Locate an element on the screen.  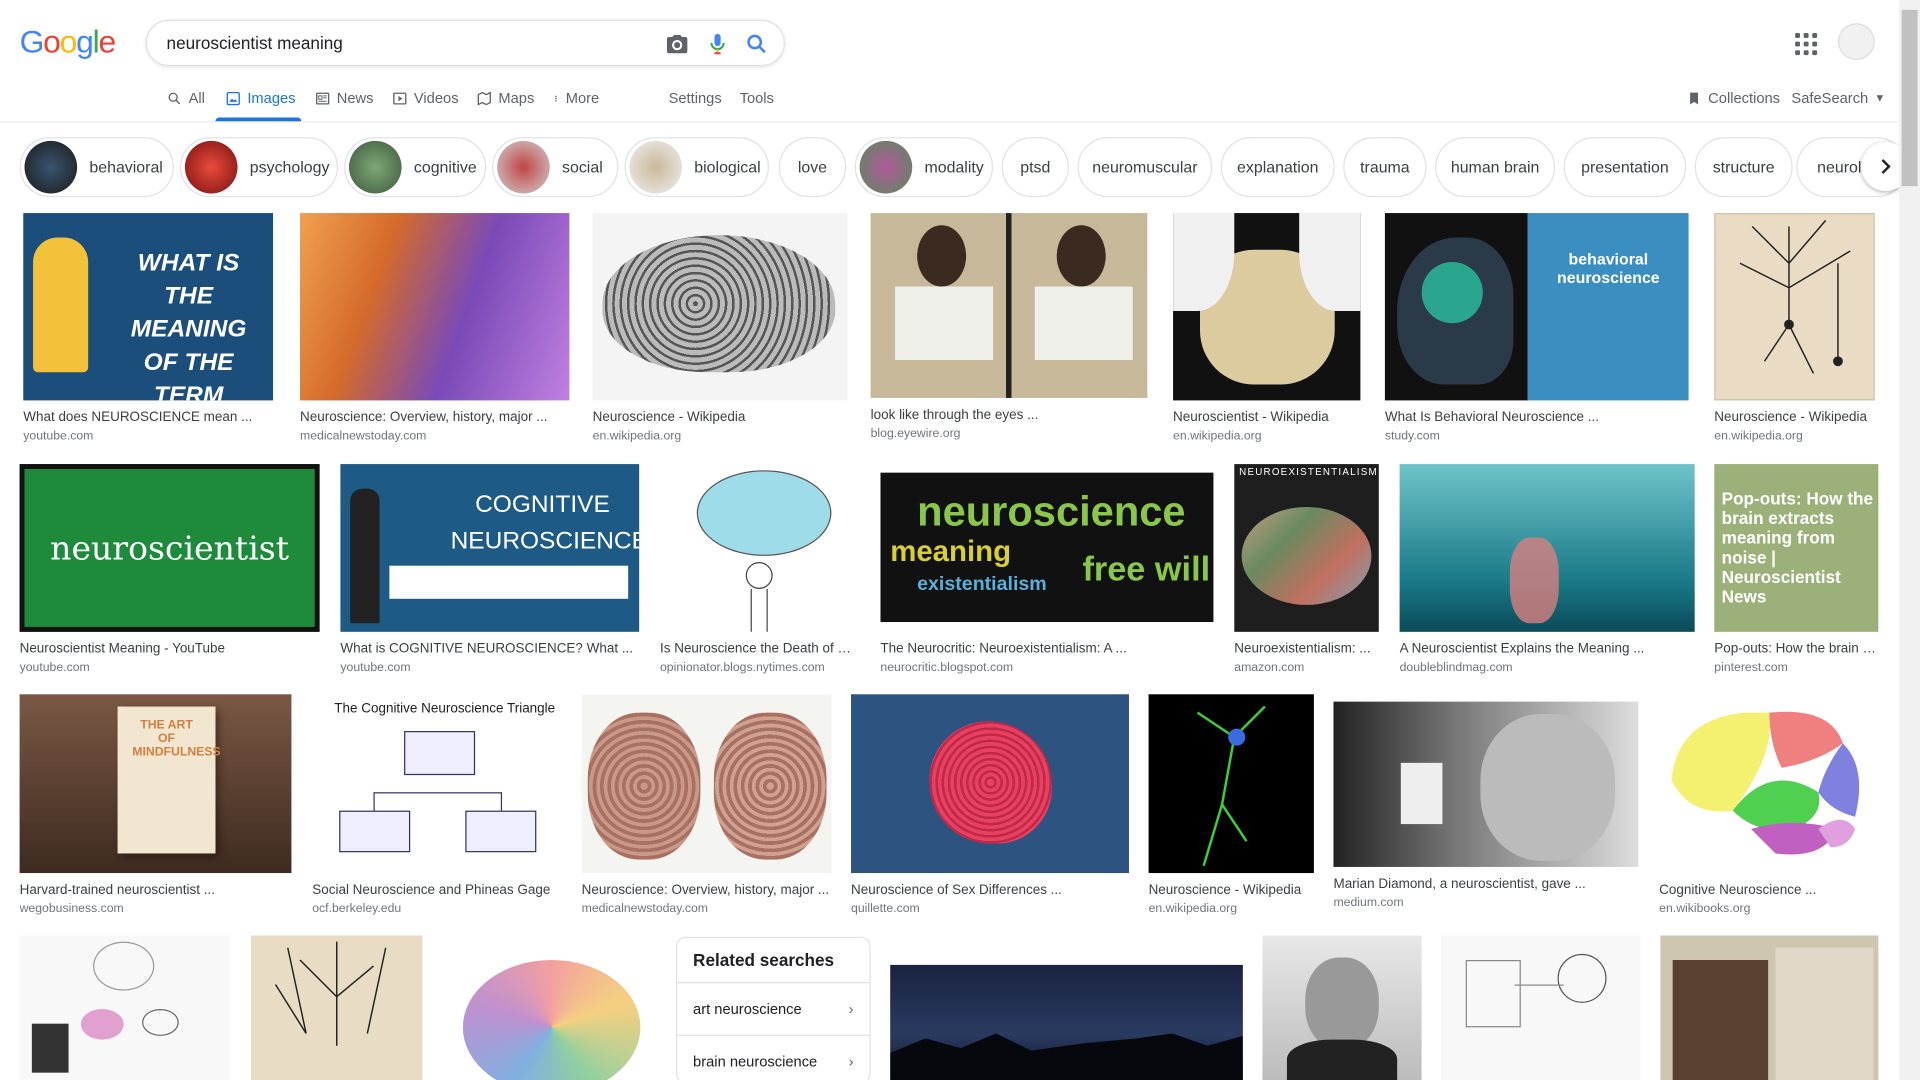
chip: psychology is located at coordinates (259, 167).